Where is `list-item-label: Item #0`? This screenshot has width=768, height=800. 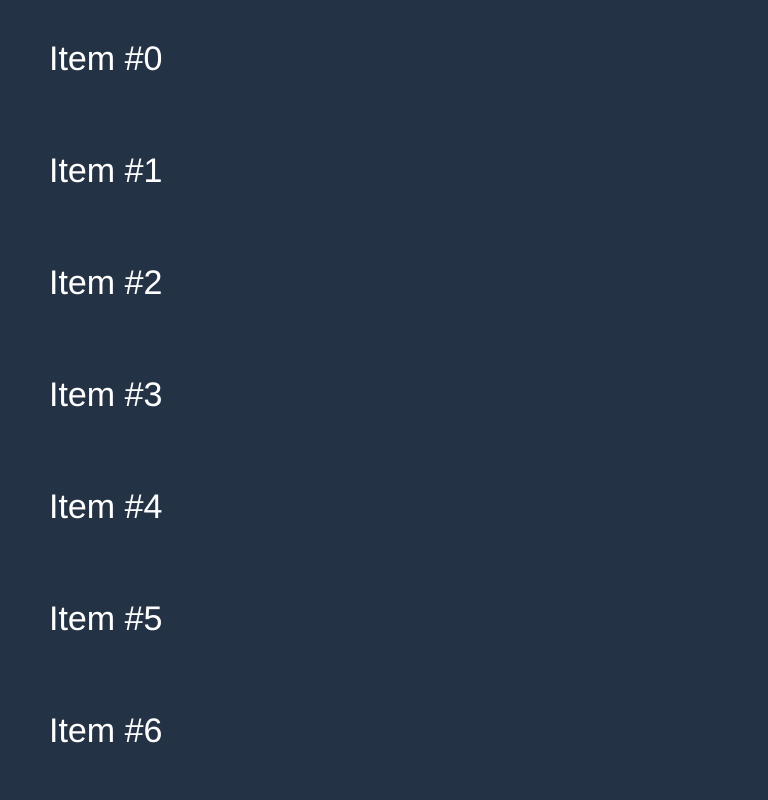
list-item-label: Item #0 is located at coordinates (106, 59).